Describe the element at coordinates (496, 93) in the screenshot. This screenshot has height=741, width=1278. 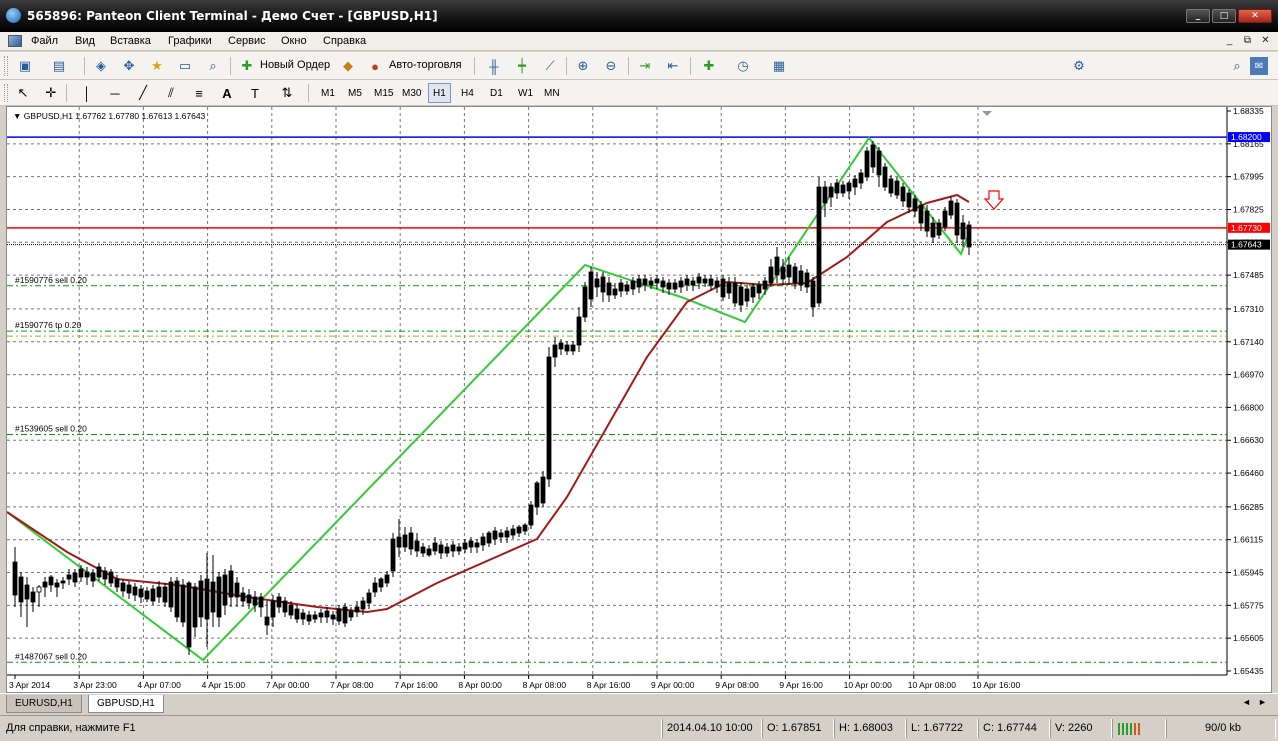
I see `tf-d1: D1` at that location.